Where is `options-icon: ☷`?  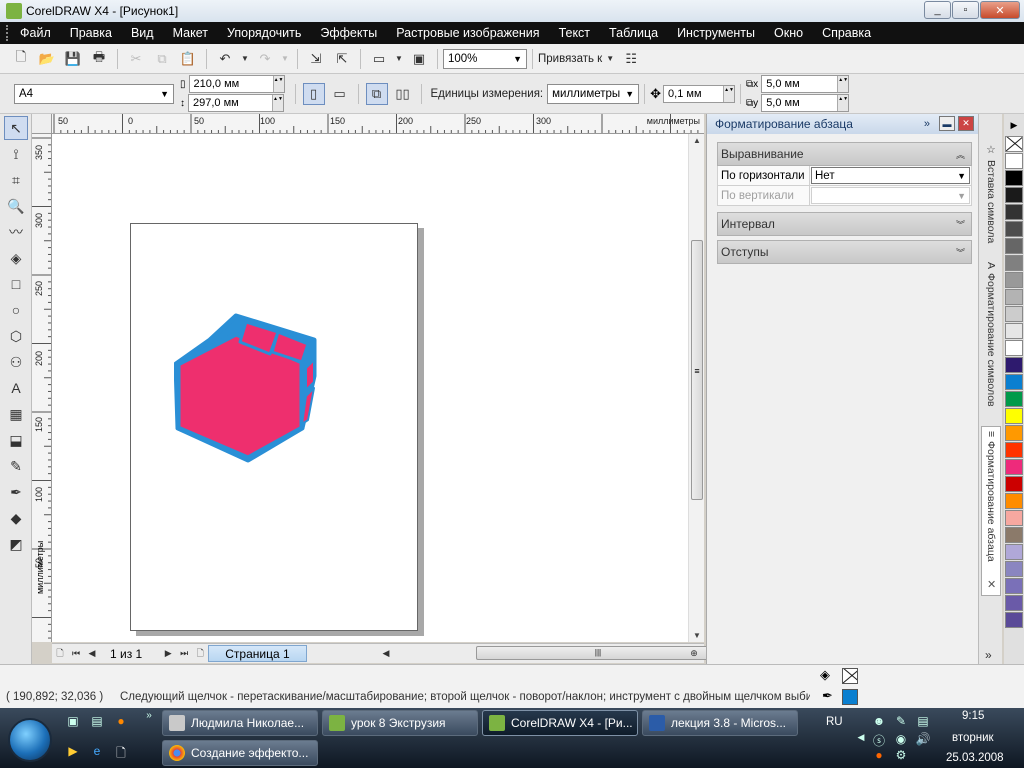 options-icon: ☷ is located at coordinates (631, 59).